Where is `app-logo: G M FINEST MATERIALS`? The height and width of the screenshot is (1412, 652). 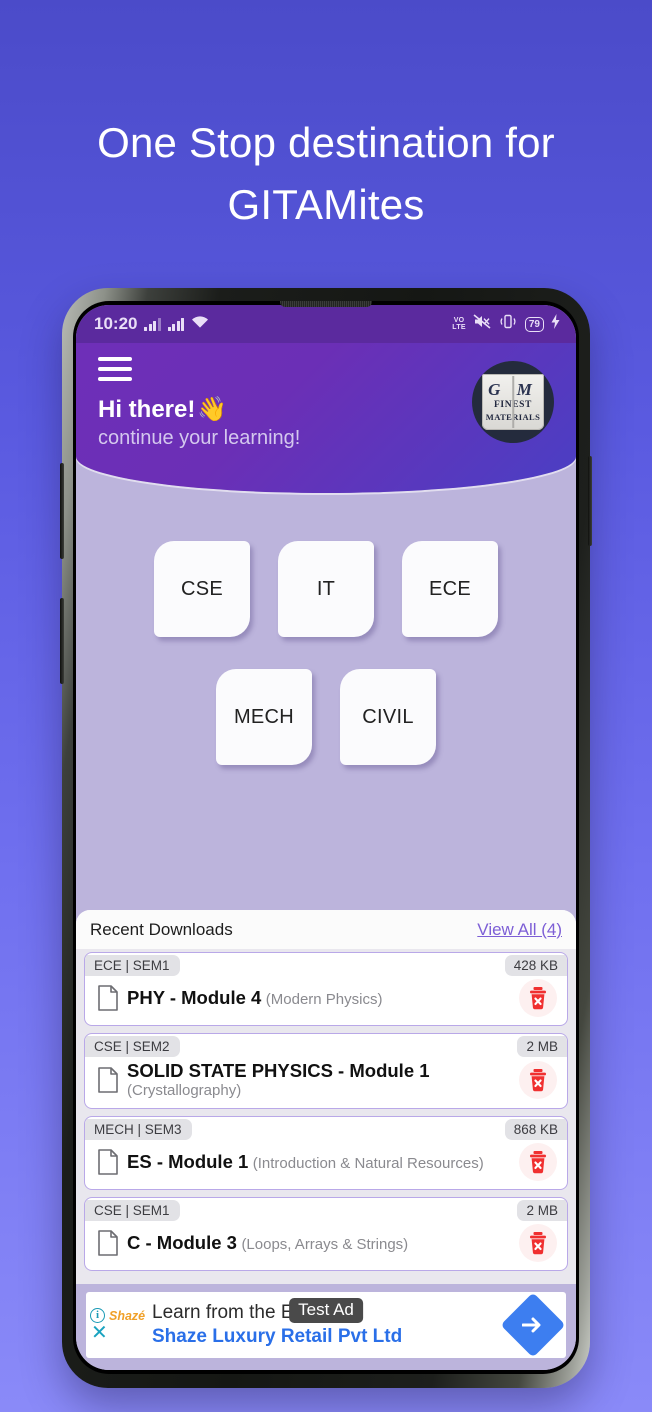 app-logo: G M FINEST MATERIALS is located at coordinates (513, 402).